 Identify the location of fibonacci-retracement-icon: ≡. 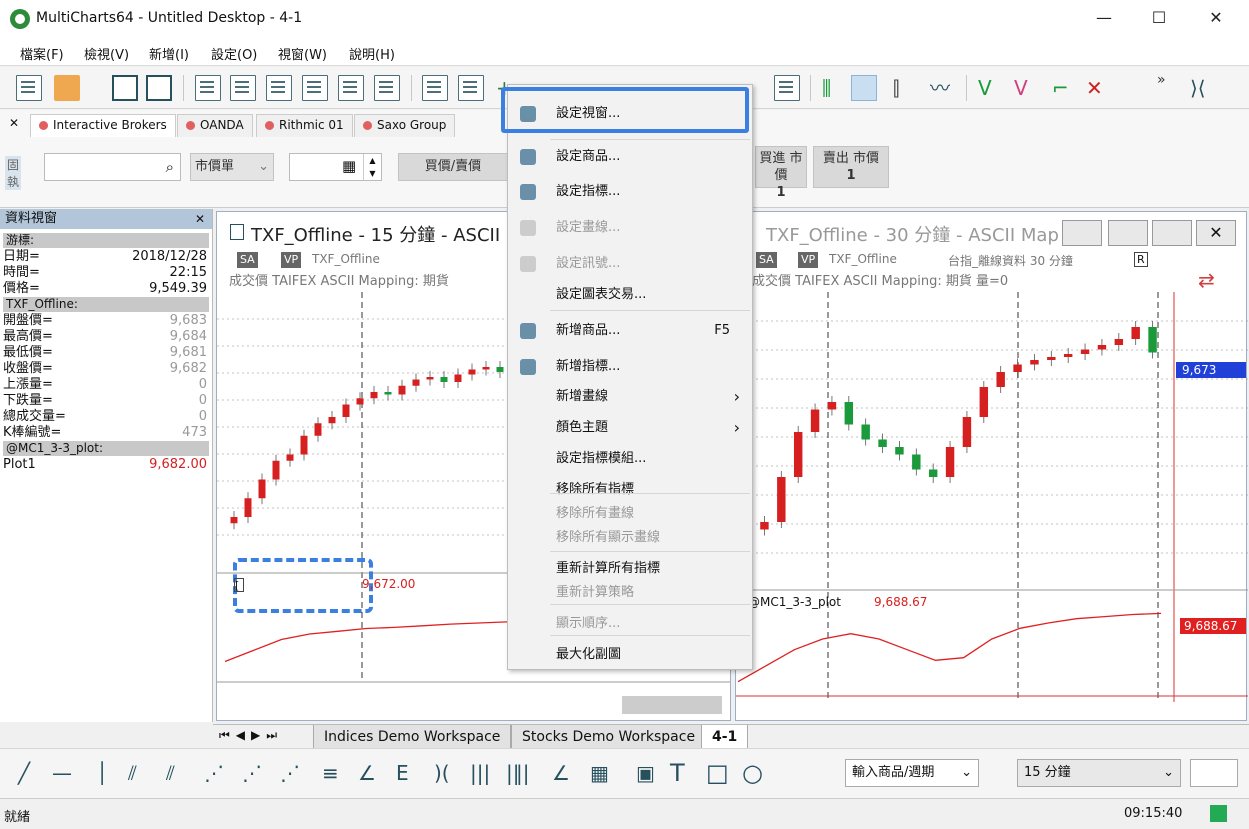
(330, 773).